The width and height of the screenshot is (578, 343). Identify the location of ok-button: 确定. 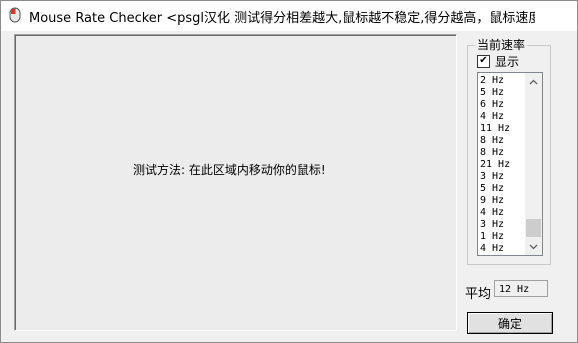
(510, 323).